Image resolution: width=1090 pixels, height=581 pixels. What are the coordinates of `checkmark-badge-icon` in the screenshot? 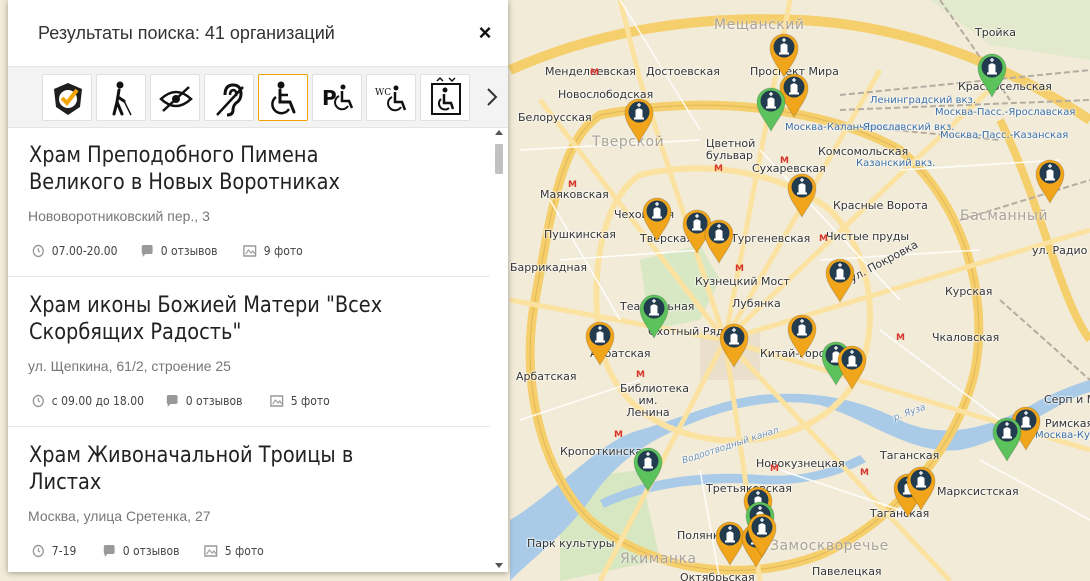 It's located at (68, 99).